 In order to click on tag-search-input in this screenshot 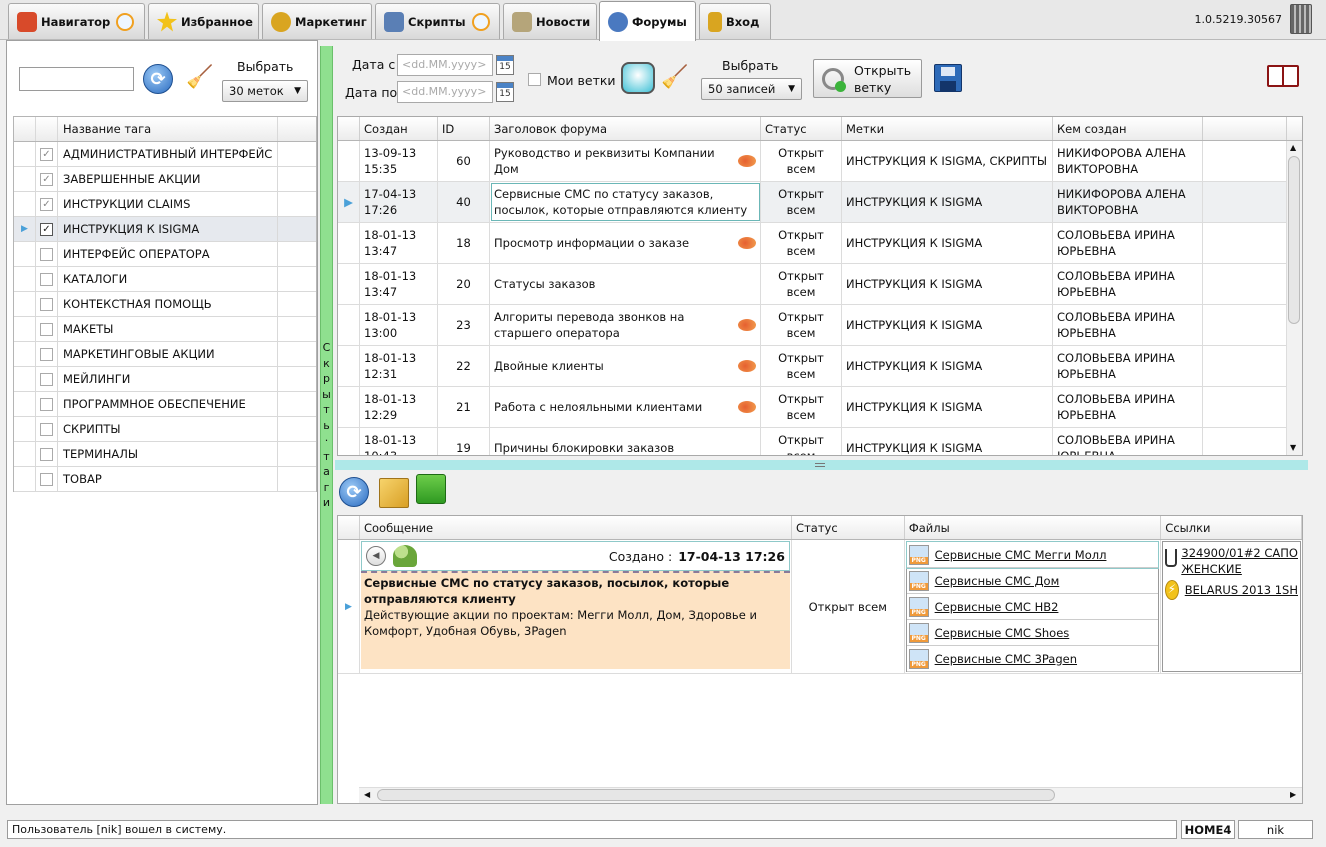, I will do `click(76, 79)`.